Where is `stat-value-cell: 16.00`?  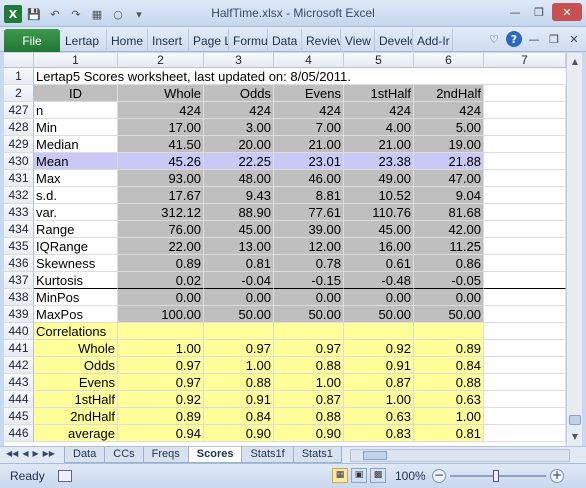 stat-value-cell: 16.00 is located at coordinates (379, 246).